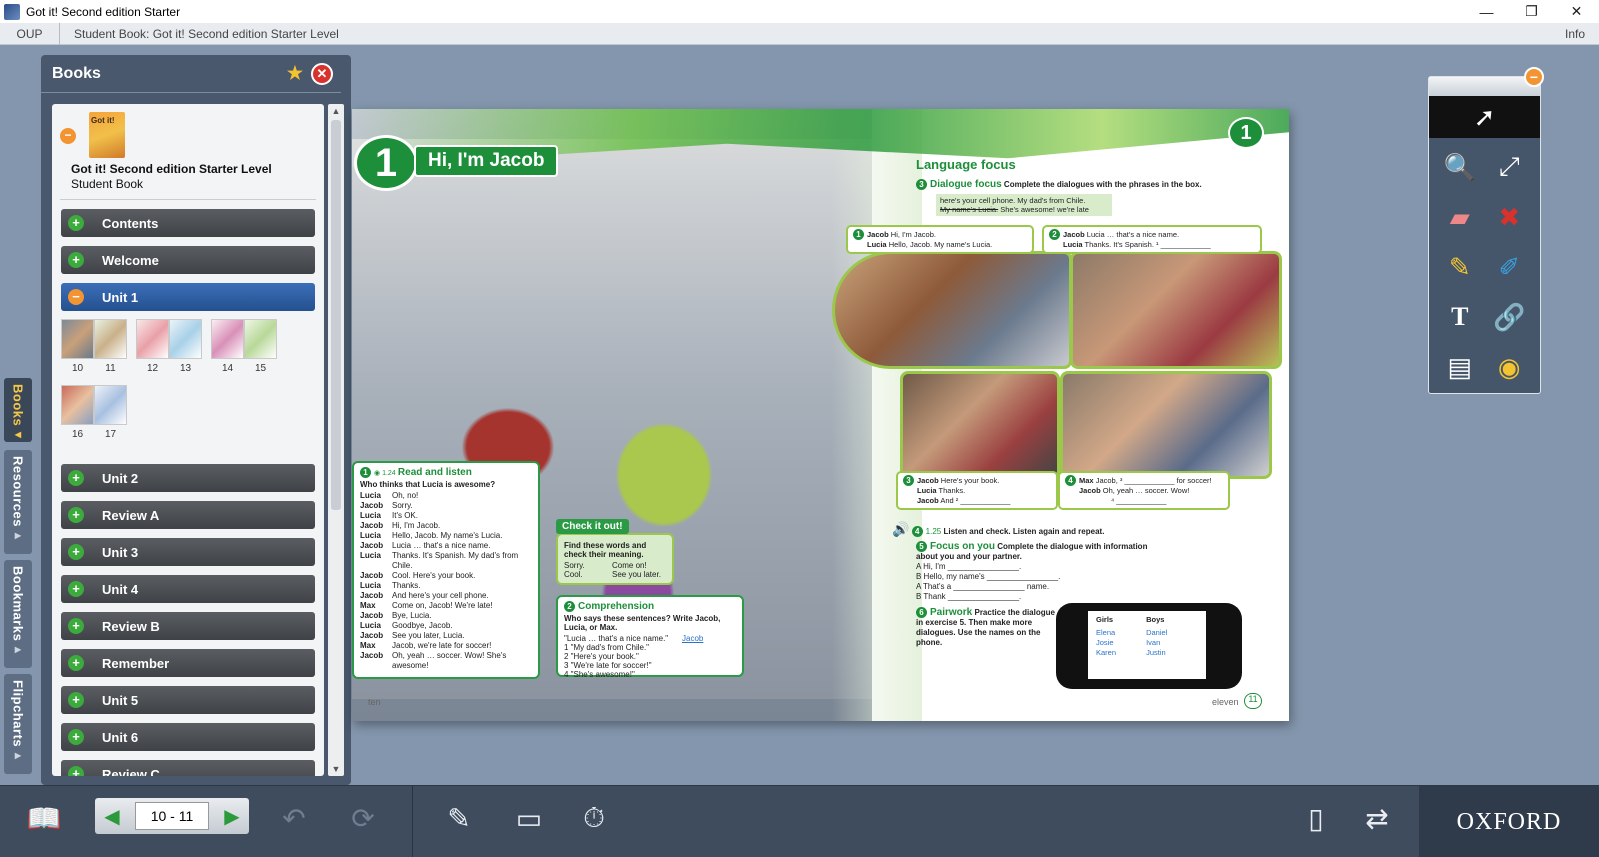 This screenshot has width=1599, height=857. I want to click on undo-icon: ↶, so click(294, 818).